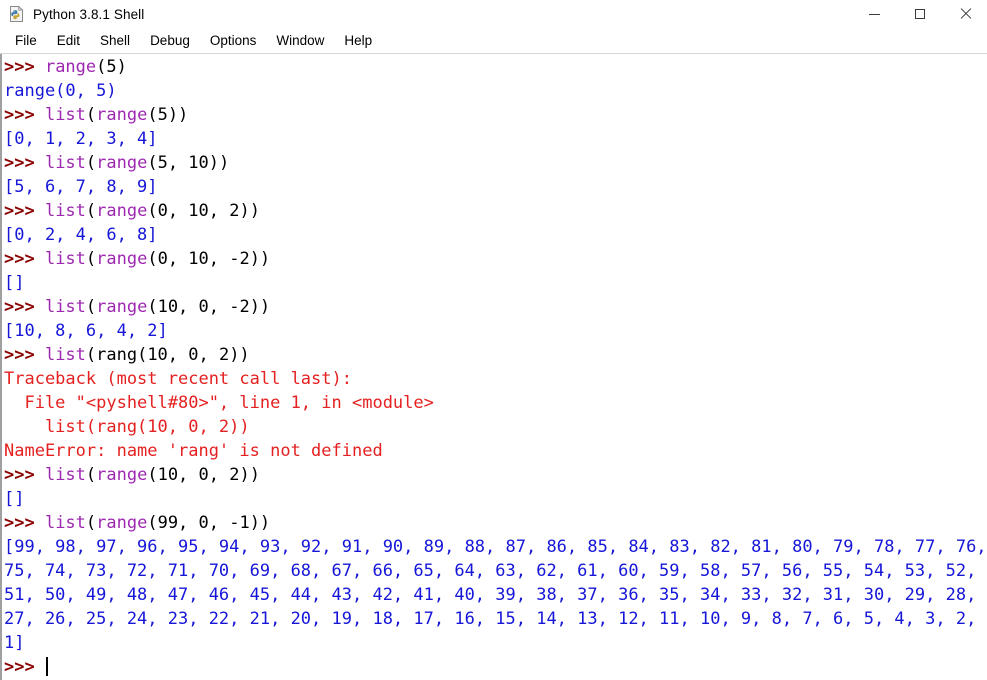 Image resolution: width=987 pixels, height=680 pixels. I want to click on python-file-icon, so click(17, 14).